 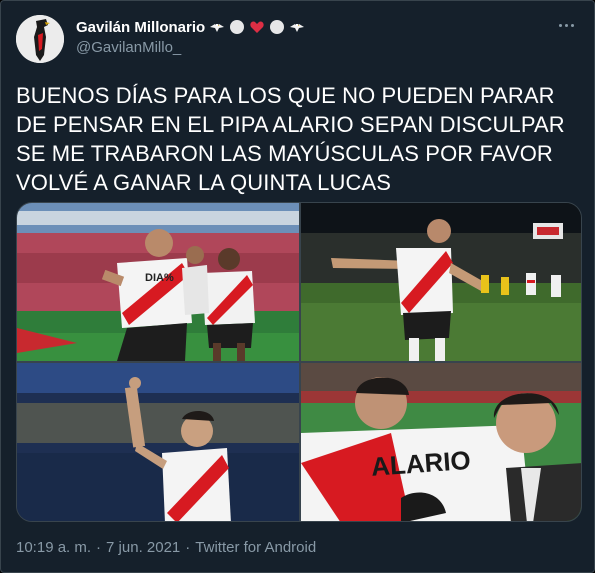 What do you see at coordinates (143, 547) in the screenshot?
I see `tweet-date: 7 jun. 2021` at bounding box center [143, 547].